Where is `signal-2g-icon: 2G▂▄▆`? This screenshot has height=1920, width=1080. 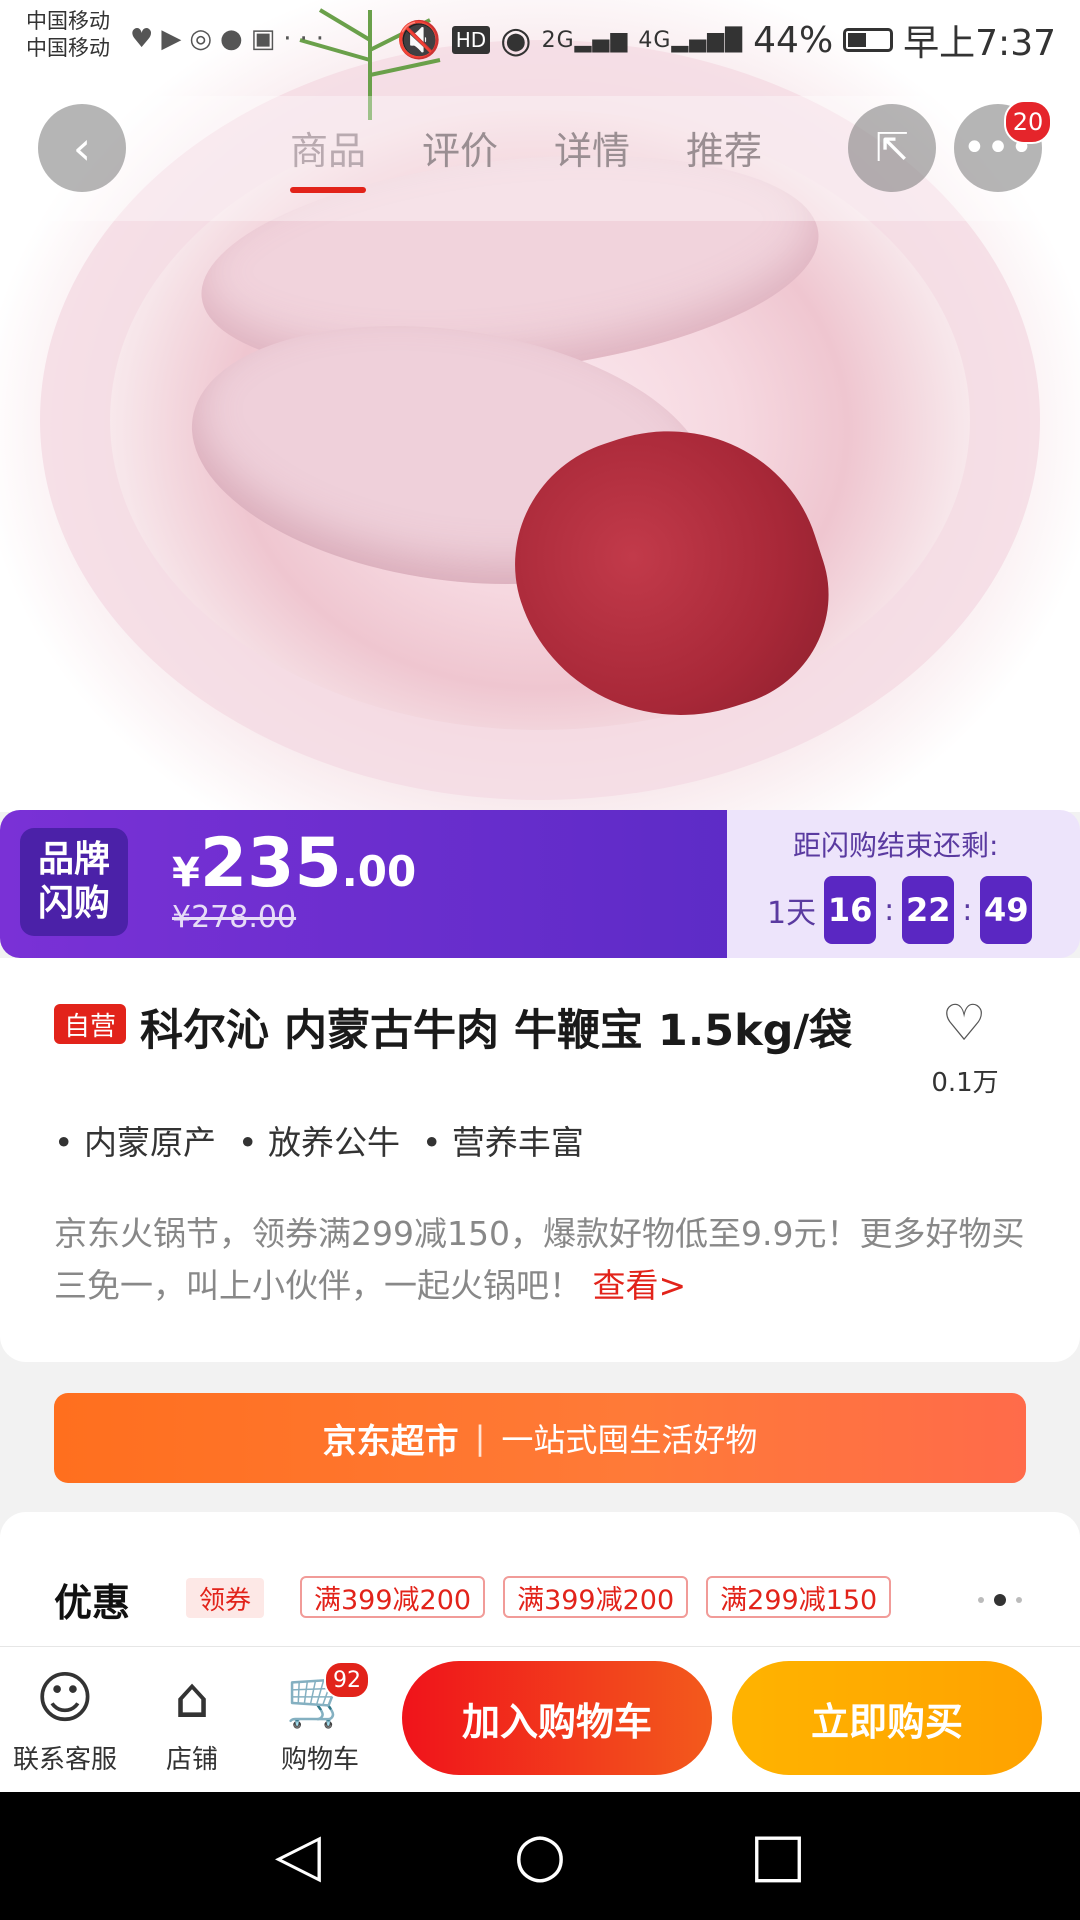
signal-2g-icon: 2G▂▄▆ is located at coordinates (585, 40).